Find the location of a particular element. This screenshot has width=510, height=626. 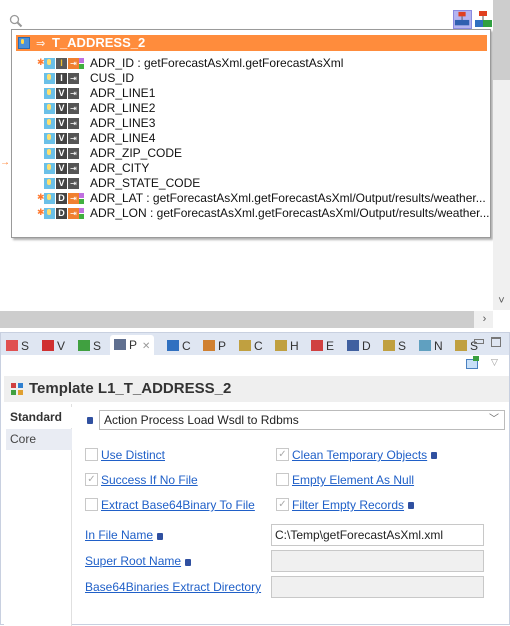

tab-statistics: S is located at coordinates (89, 346).